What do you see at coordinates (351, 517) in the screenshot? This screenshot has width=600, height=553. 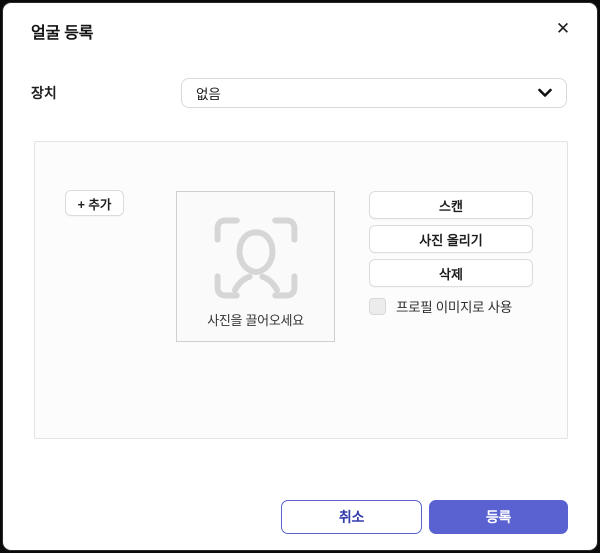 I see `cancel-button: 취소` at bounding box center [351, 517].